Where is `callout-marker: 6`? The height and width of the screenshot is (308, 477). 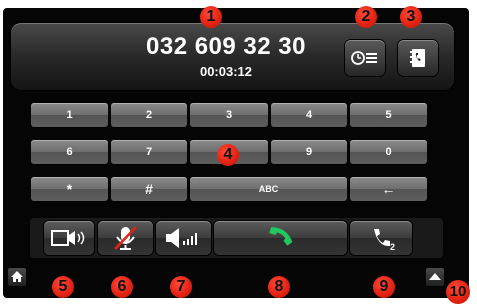
callout-marker: 6 is located at coordinates (122, 287).